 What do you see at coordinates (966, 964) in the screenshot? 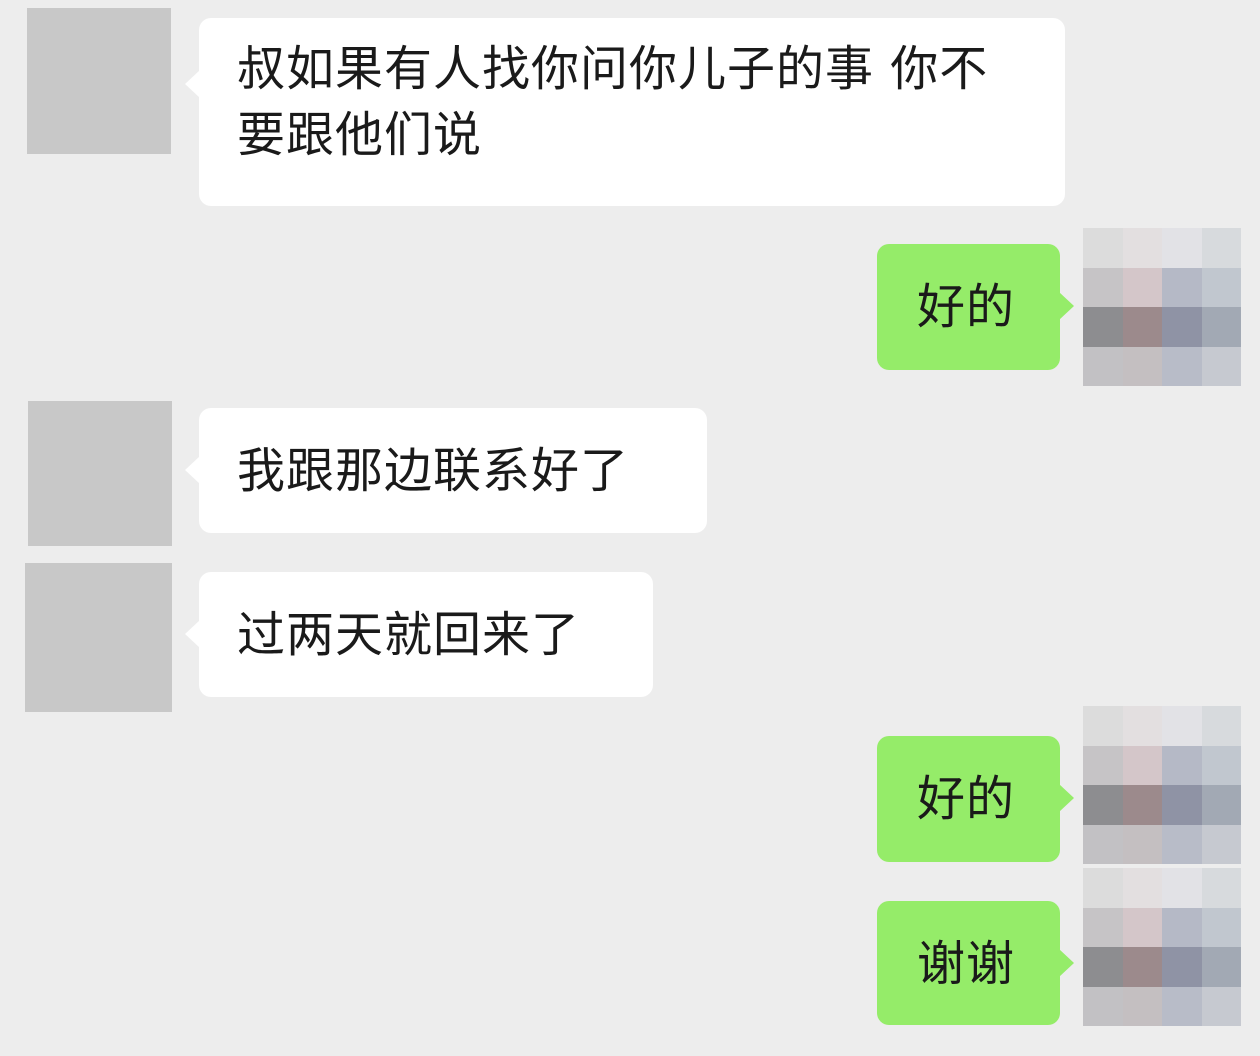
I see `message-text: 谢谢` at bounding box center [966, 964].